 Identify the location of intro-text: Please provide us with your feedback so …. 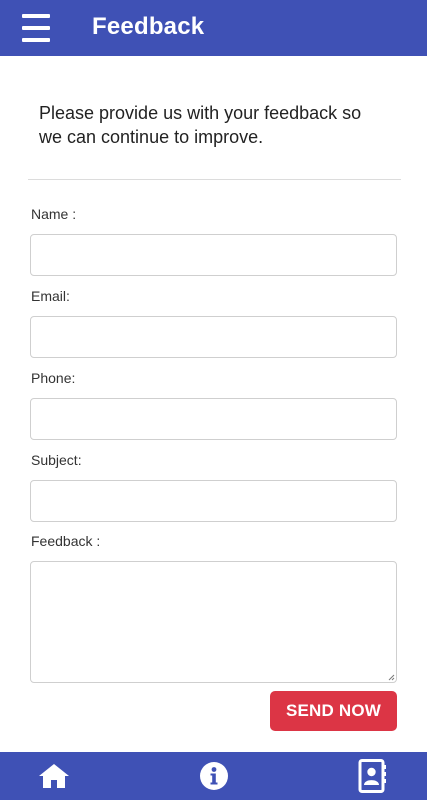
(200, 125).